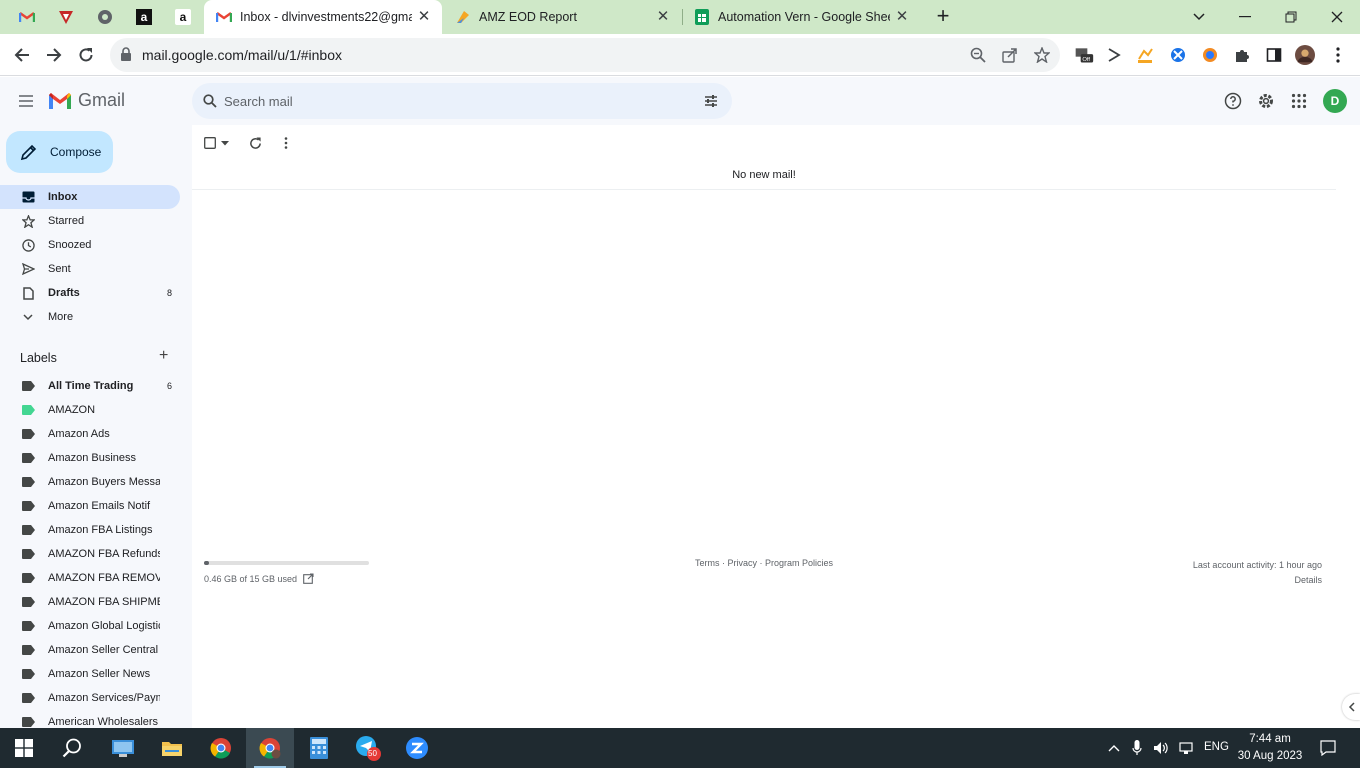 This screenshot has width=1360, height=768. Describe the element at coordinates (90, 221) in the screenshot. I see `nav-item-starred: Starred` at that location.